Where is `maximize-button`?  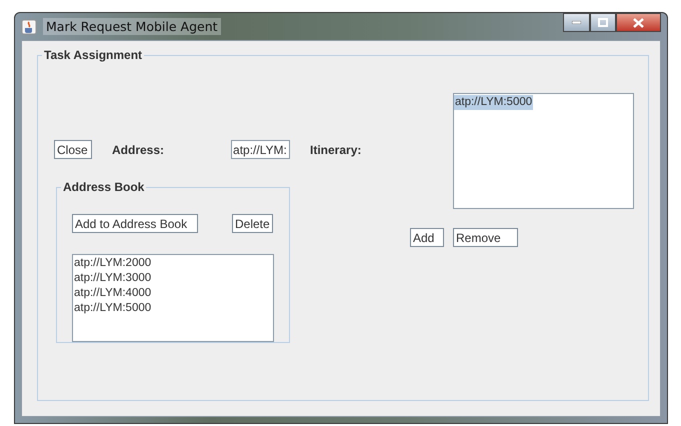
maximize-button is located at coordinates (603, 22).